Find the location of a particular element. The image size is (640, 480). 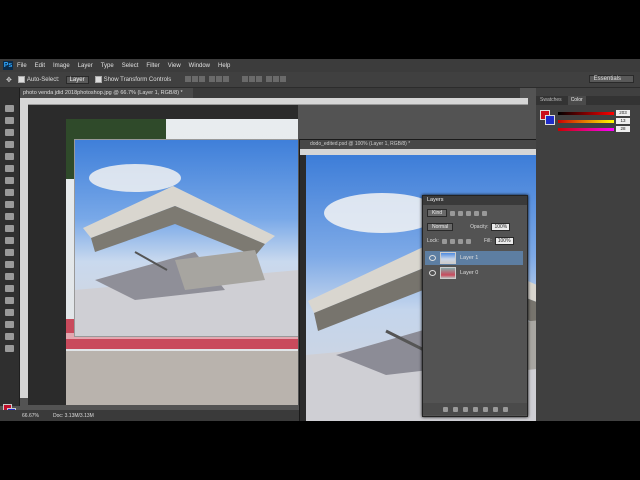

auto-select-target-dropdown: Layer is located at coordinates (77, 79).